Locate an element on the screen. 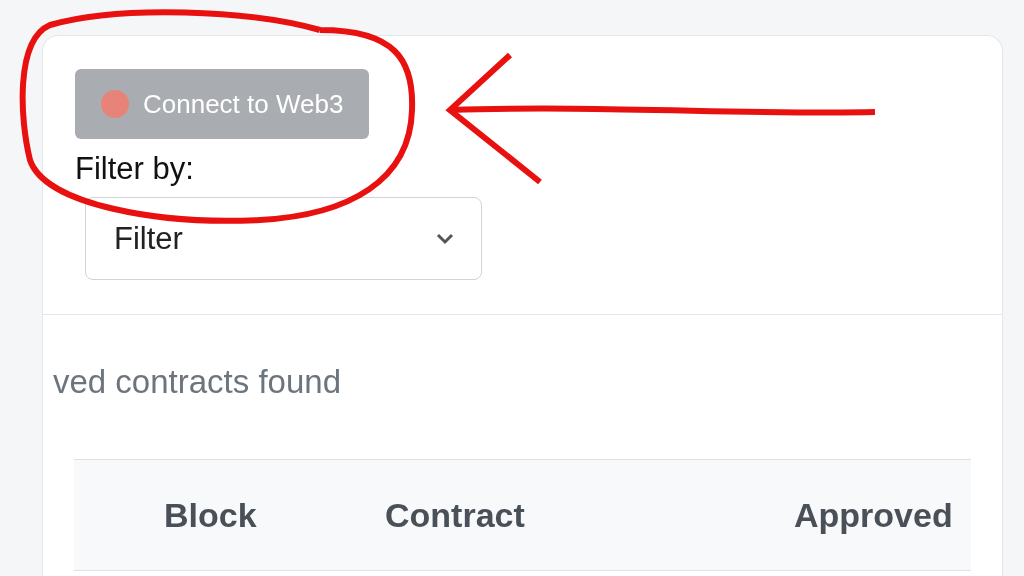 Image resolution: width=1024 pixels, height=576 pixels. results-message: ved contracts found is located at coordinates (197, 382).